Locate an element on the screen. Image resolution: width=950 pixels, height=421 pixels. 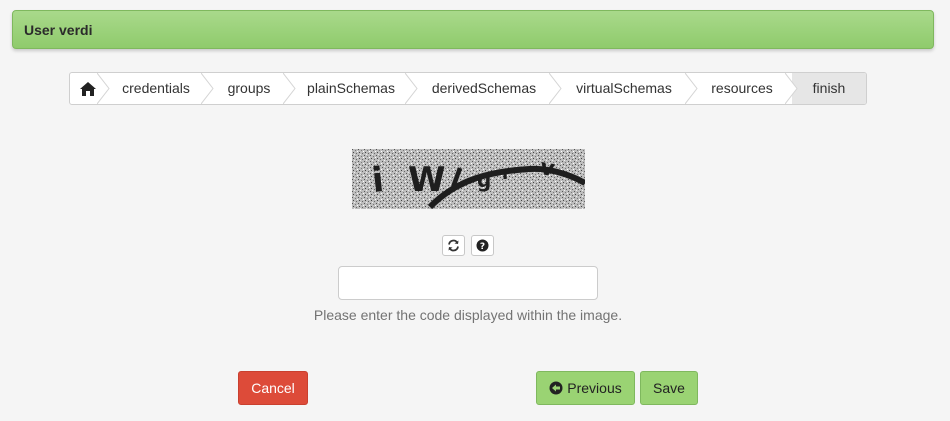
wizard-step-groups: groups is located at coordinates (252, 88).